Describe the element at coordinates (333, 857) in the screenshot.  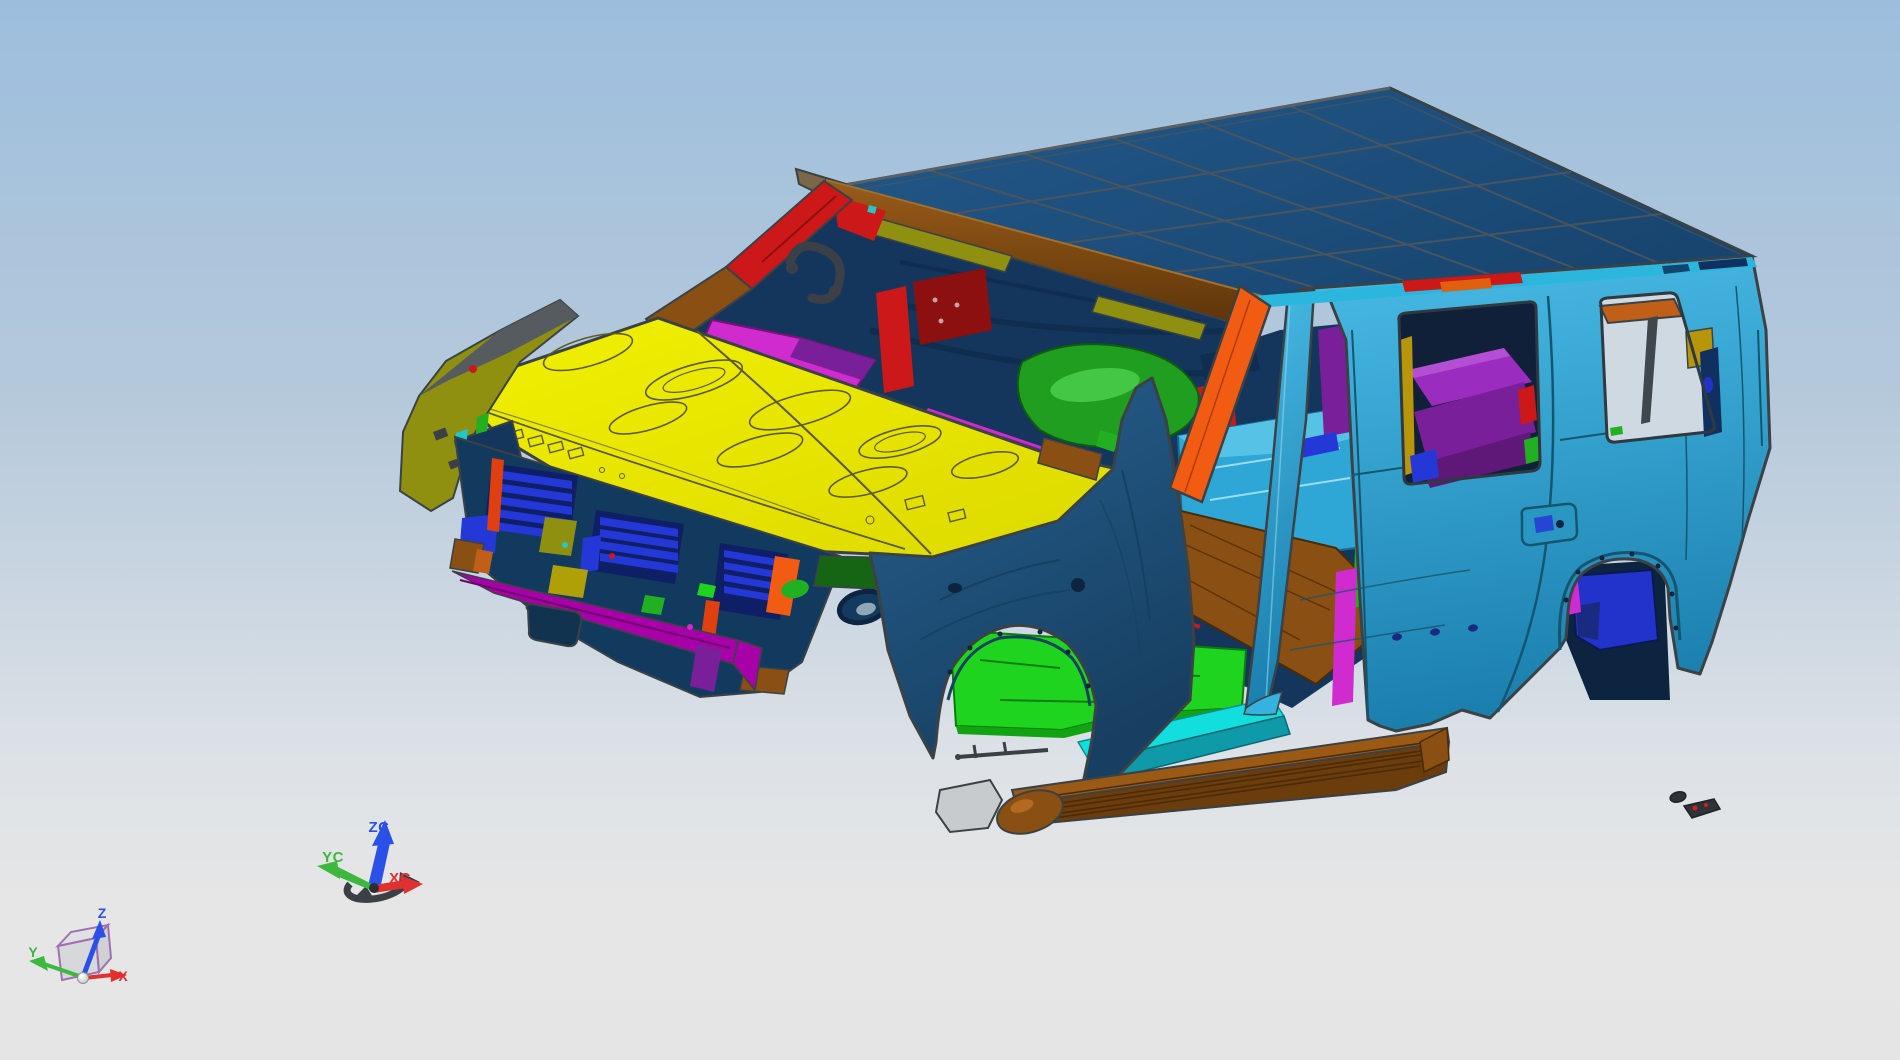
I see `wcs-y-label: YC` at that location.